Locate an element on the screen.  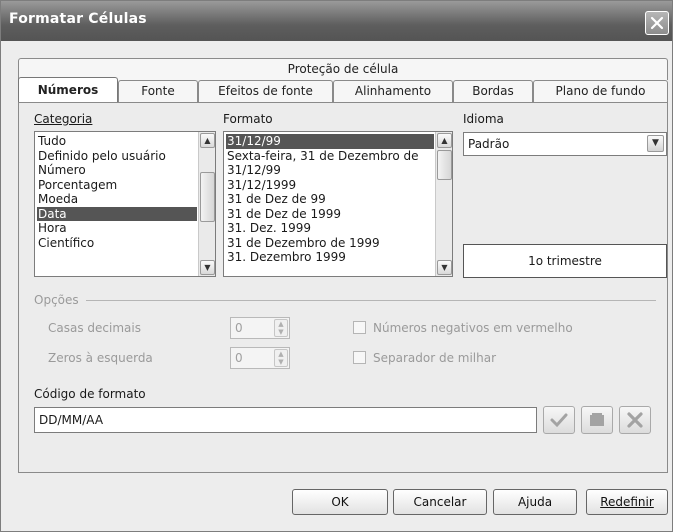
list-item: Sexta-feira, 31 de Dezembro de is located at coordinates (330, 156).